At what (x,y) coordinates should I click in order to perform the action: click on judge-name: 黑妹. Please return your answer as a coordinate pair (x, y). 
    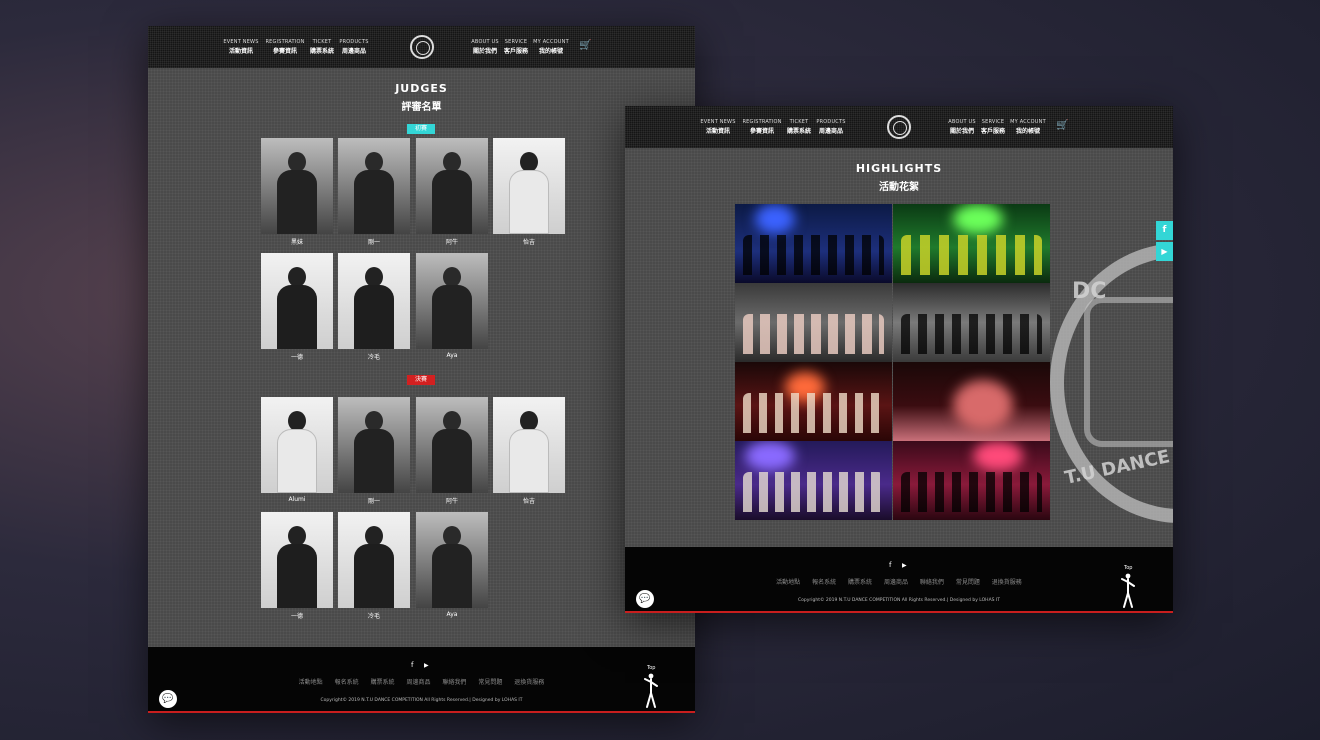
    Looking at the image, I should click on (296, 242).